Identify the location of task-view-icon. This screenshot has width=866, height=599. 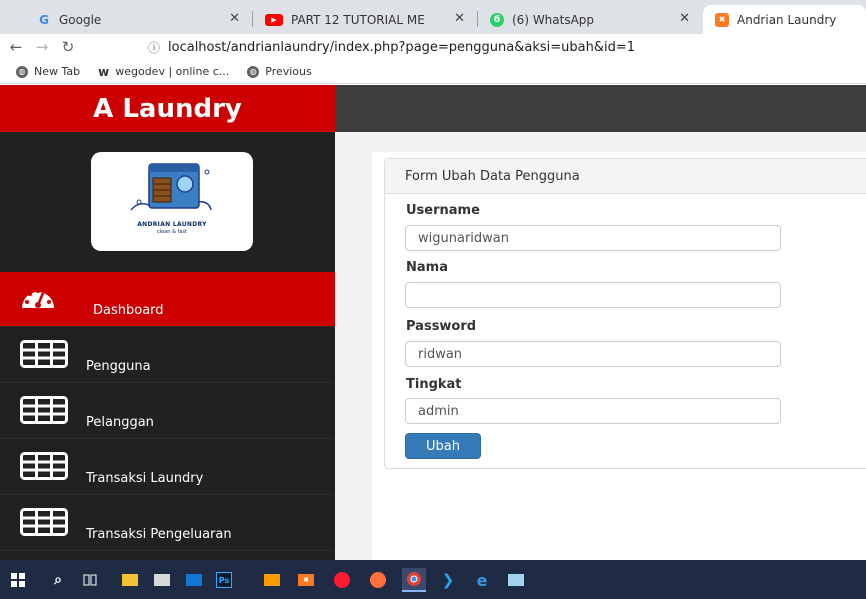
(90, 580).